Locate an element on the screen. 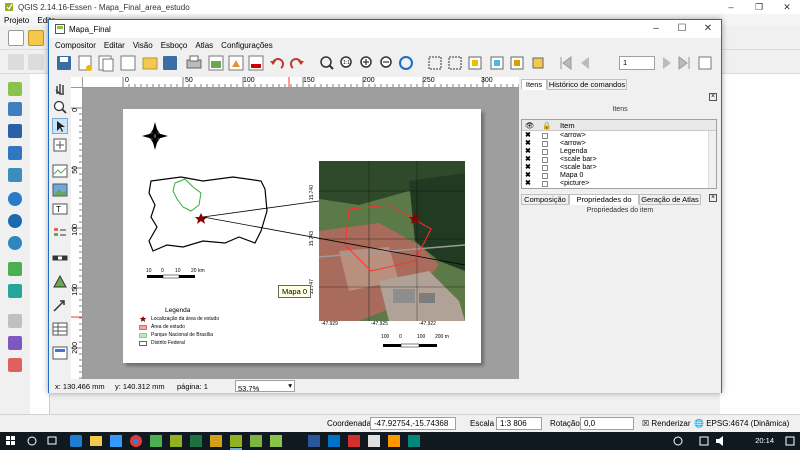 The image size is (800, 450). items-dock-close-icon: × is located at coordinates (713, 97).